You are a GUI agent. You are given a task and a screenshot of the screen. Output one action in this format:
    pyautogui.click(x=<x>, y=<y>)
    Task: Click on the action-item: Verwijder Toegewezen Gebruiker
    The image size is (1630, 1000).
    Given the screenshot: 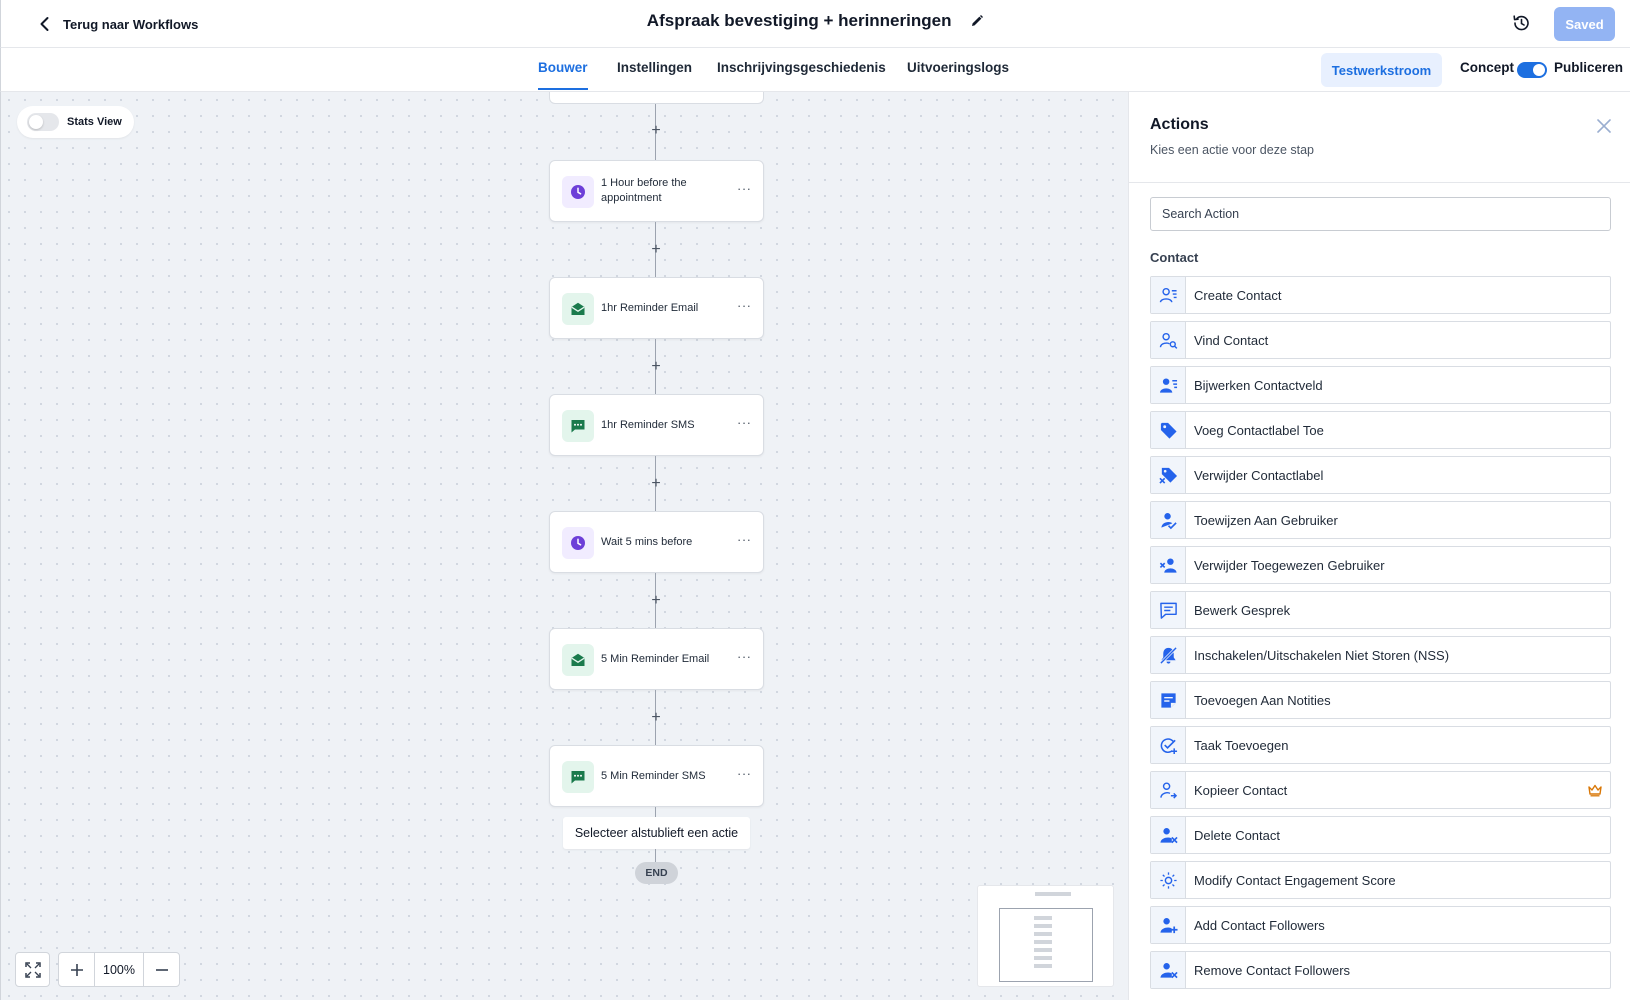 What is the action you would take?
    pyautogui.click(x=1380, y=565)
    